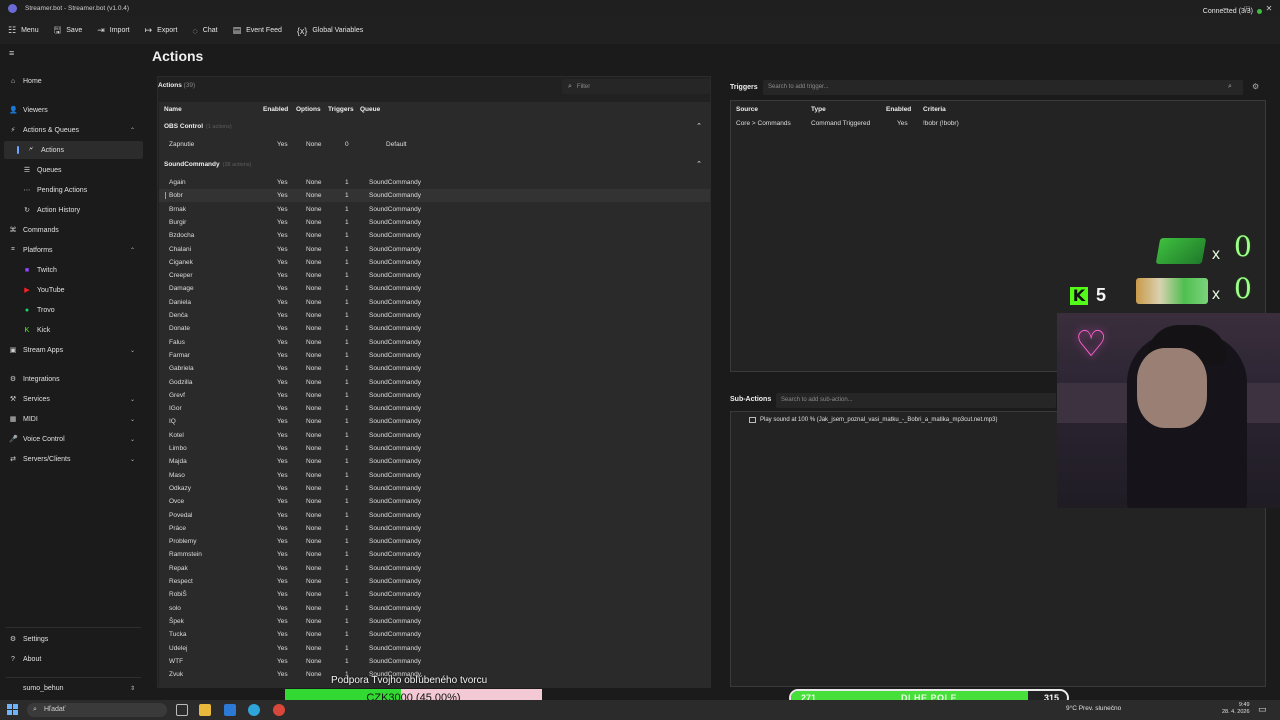 The height and width of the screenshot is (720, 1280). I want to click on sidebar-item-servers-clients: ⇄ Servers/Clients ⌄, so click(73, 459).